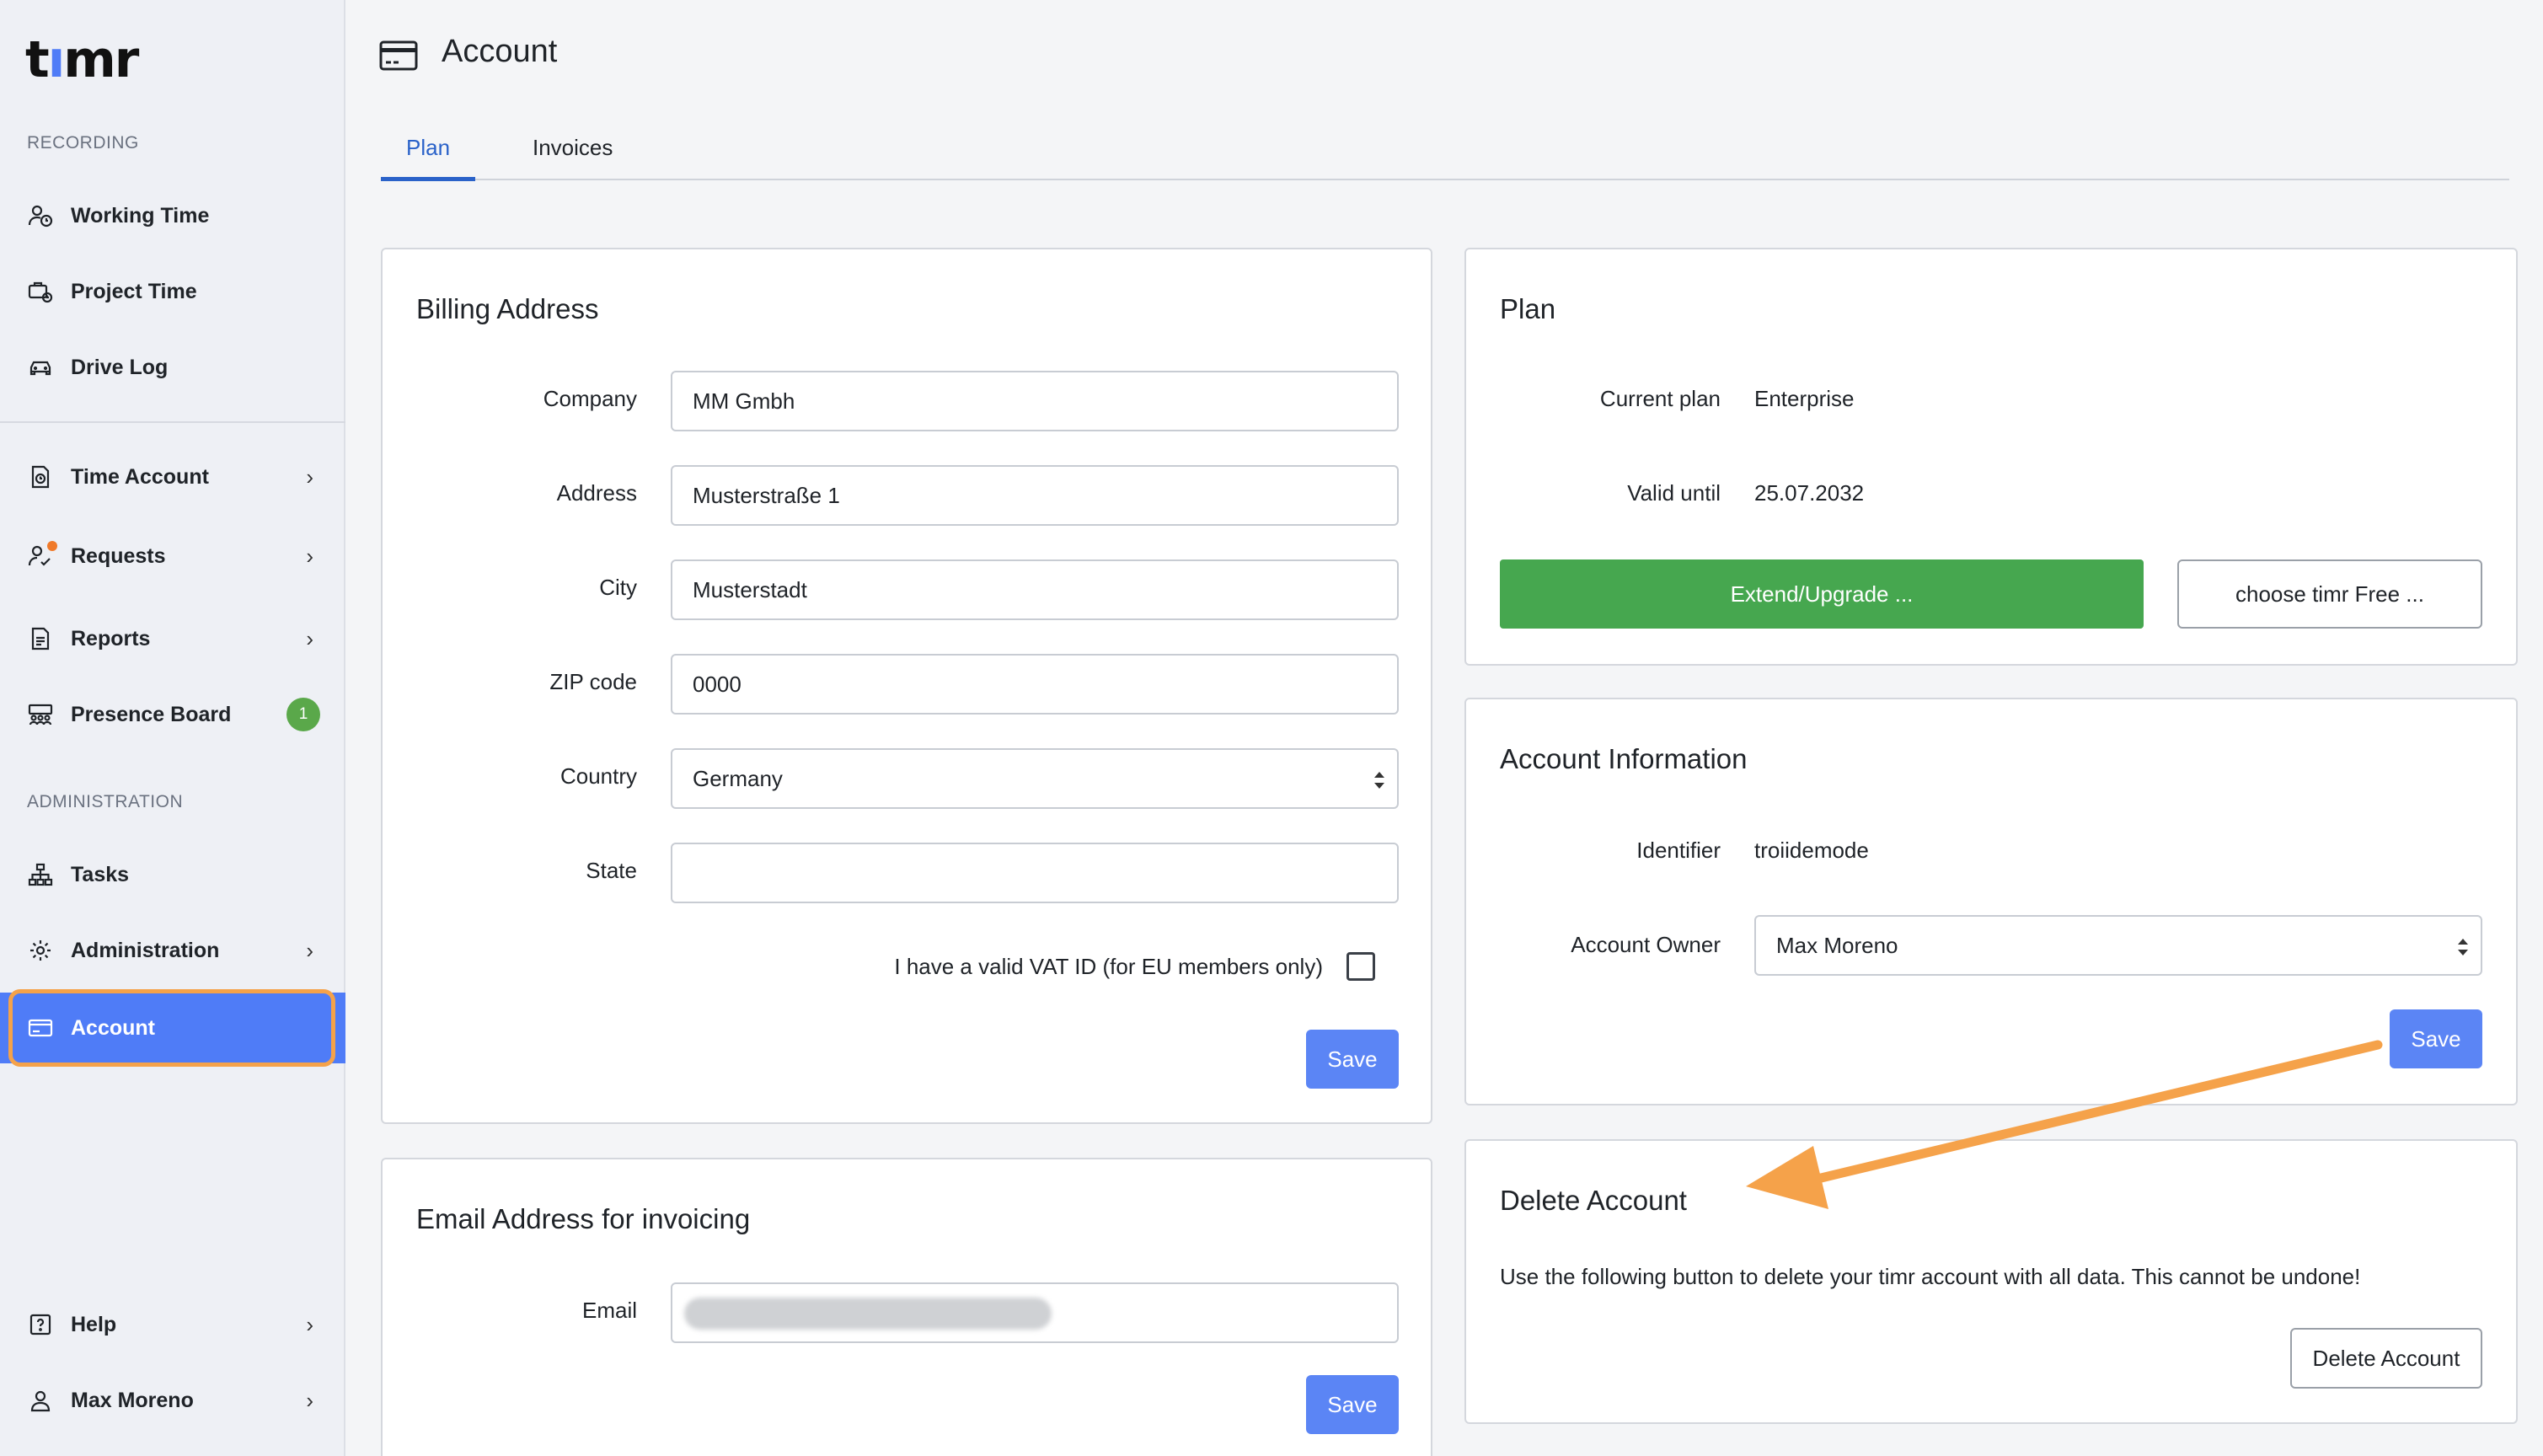 This screenshot has height=1456, width=2543. I want to click on sidebar-item-label: Tasks, so click(101, 874).